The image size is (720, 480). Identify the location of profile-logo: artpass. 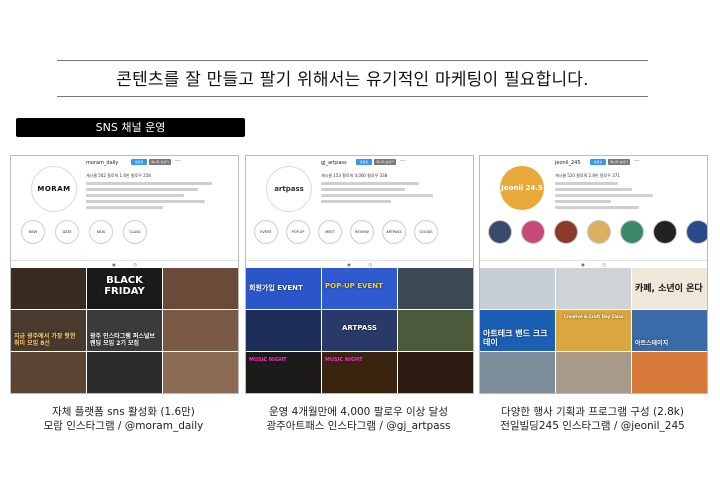
(289, 189).